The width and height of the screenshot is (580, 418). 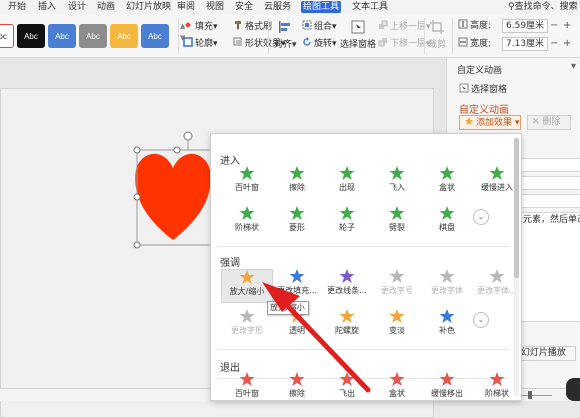 What do you see at coordinates (370, 7) in the screenshot?
I see `menu-tab-text-tools: 文本工具` at bounding box center [370, 7].